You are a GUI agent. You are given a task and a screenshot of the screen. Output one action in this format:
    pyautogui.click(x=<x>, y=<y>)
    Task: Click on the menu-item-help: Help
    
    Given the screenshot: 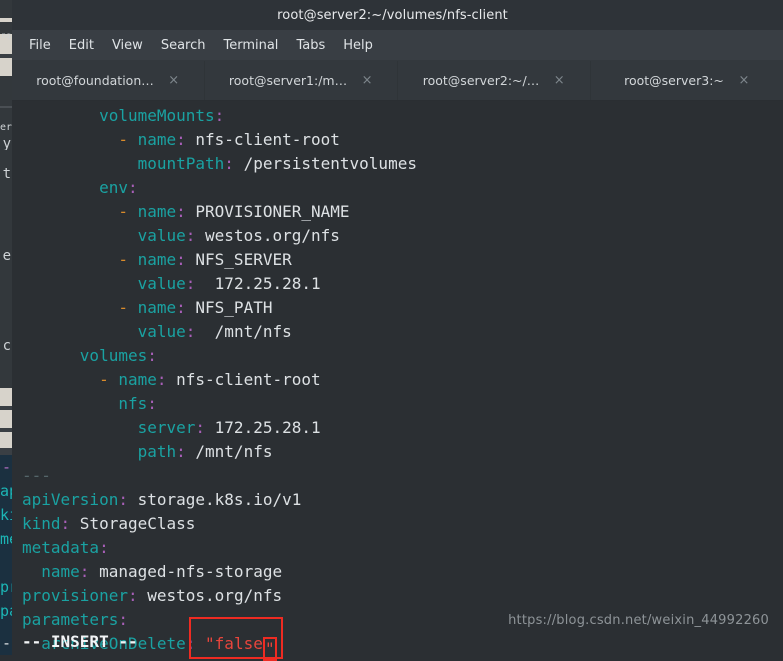 What is the action you would take?
    pyautogui.click(x=358, y=45)
    